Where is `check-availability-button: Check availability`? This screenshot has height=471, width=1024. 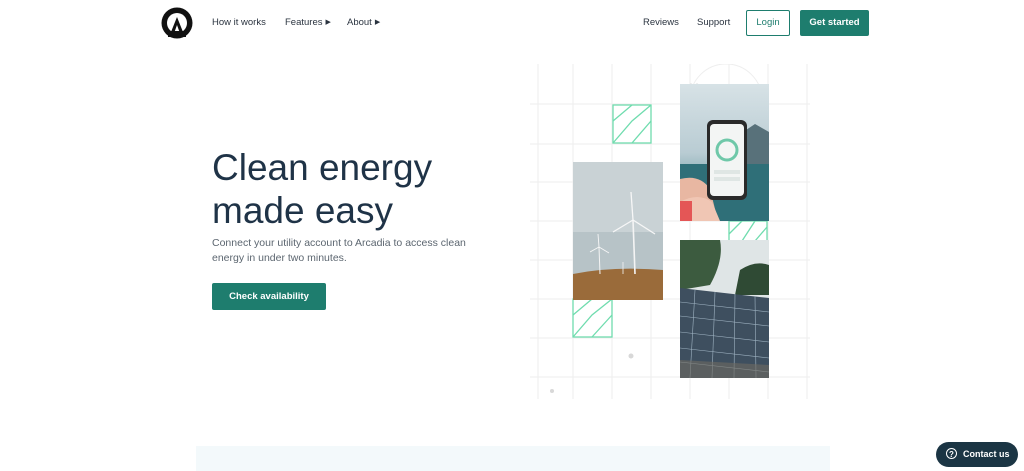
check-availability-button: Check availability is located at coordinates (269, 296).